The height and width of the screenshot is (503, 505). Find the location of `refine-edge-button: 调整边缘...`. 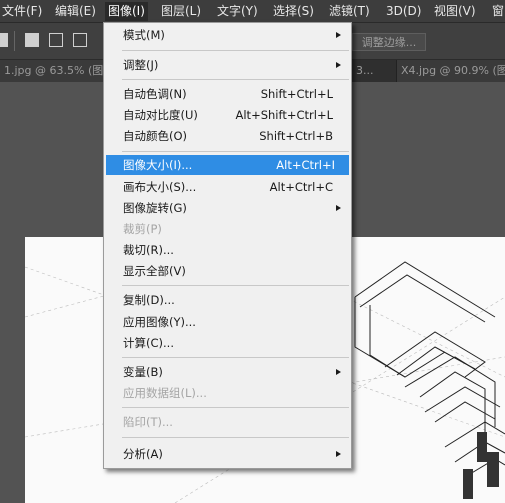

refine-edge-button: 调整边缘... is located at coordinates (389, 42).